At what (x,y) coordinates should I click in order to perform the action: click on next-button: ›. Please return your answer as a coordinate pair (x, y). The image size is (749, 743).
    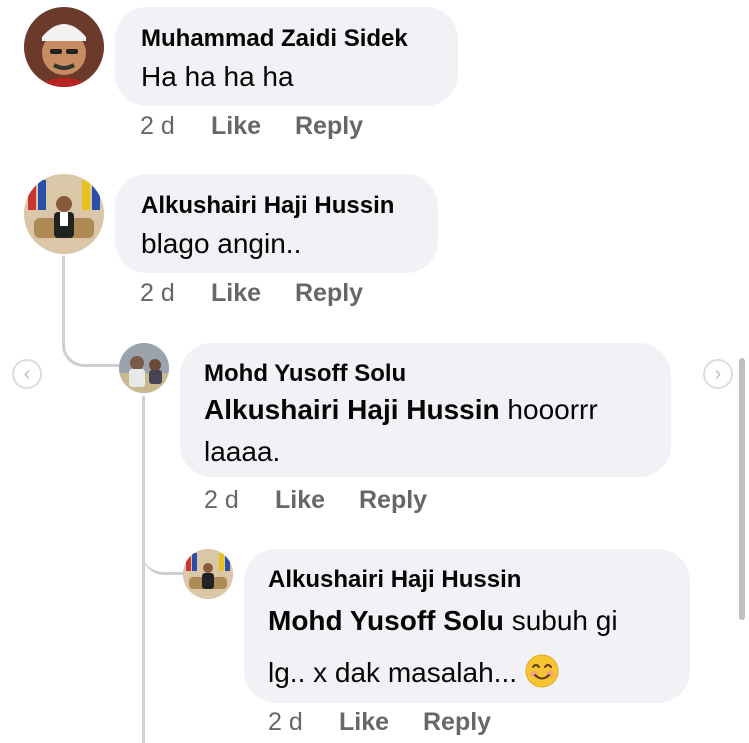
    Looking at the image, I should click on (718, 374).